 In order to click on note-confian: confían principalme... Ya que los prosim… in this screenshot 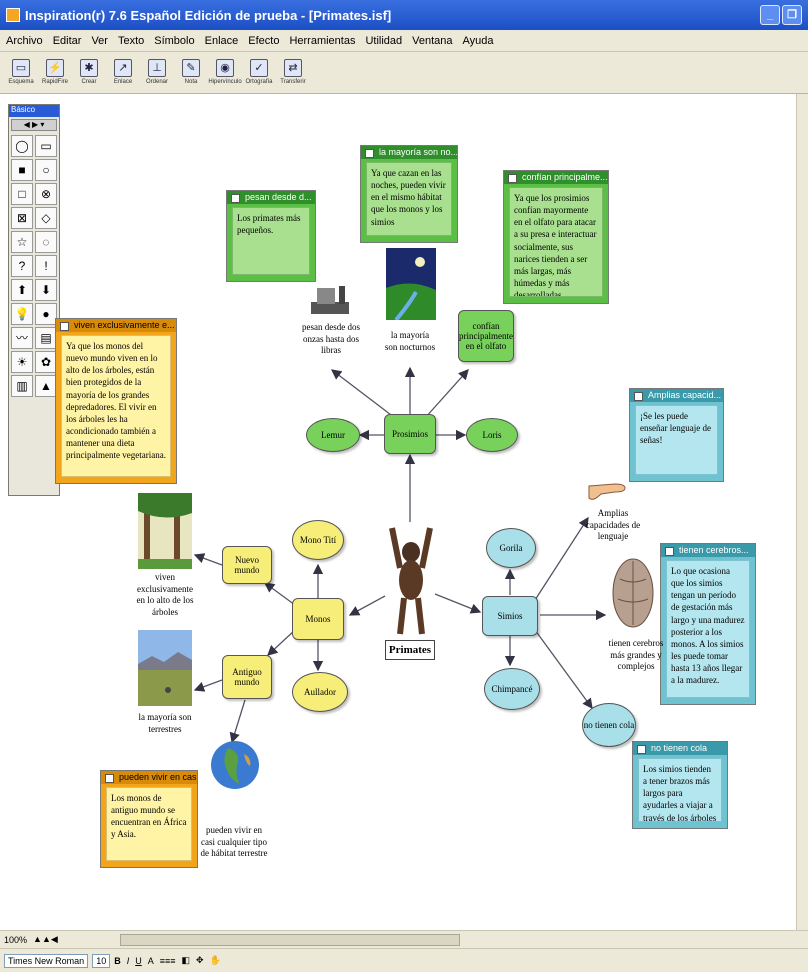, I will do `click(556, 237)`.